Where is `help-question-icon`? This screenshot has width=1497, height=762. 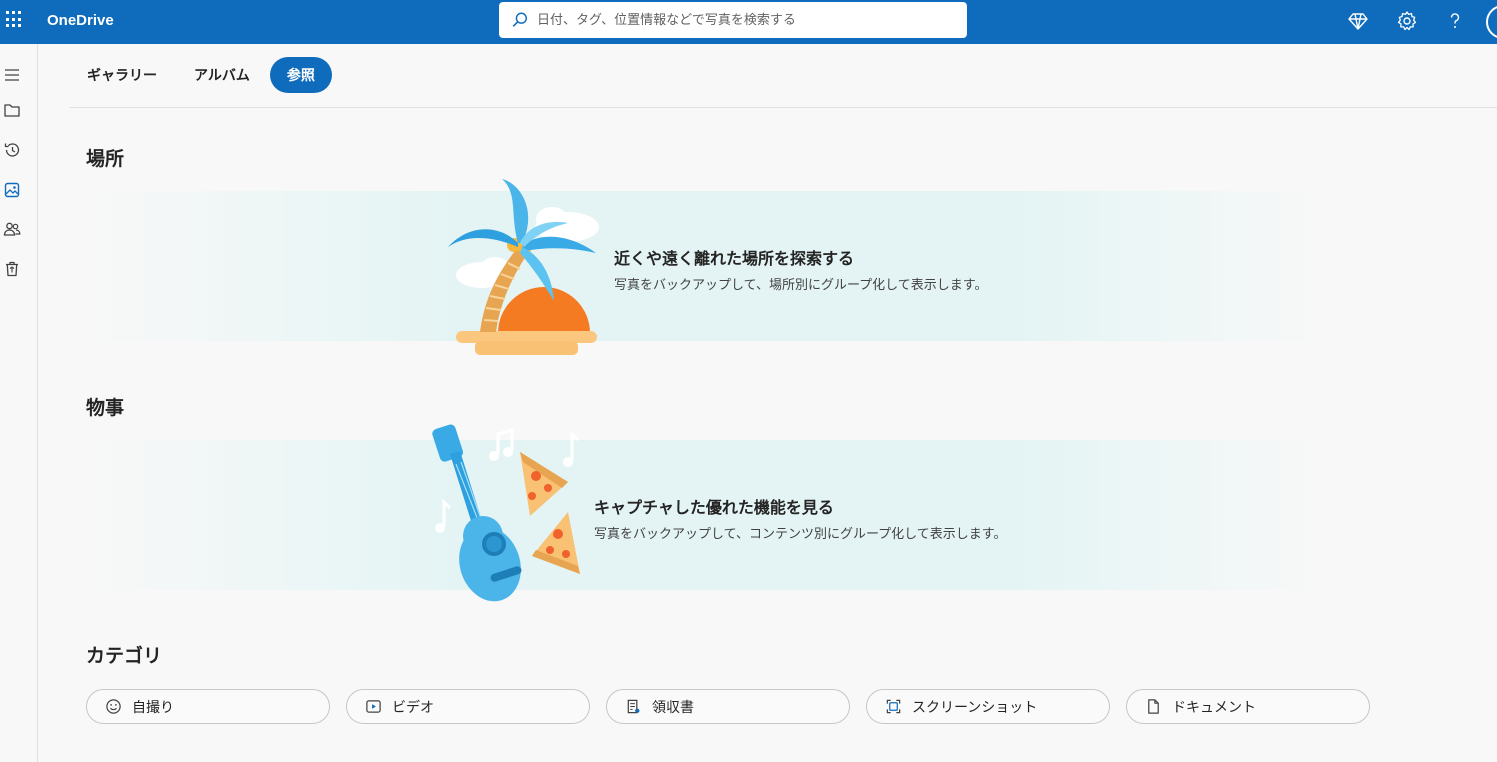 help-question-icon is located at coordinates (1455, 21).